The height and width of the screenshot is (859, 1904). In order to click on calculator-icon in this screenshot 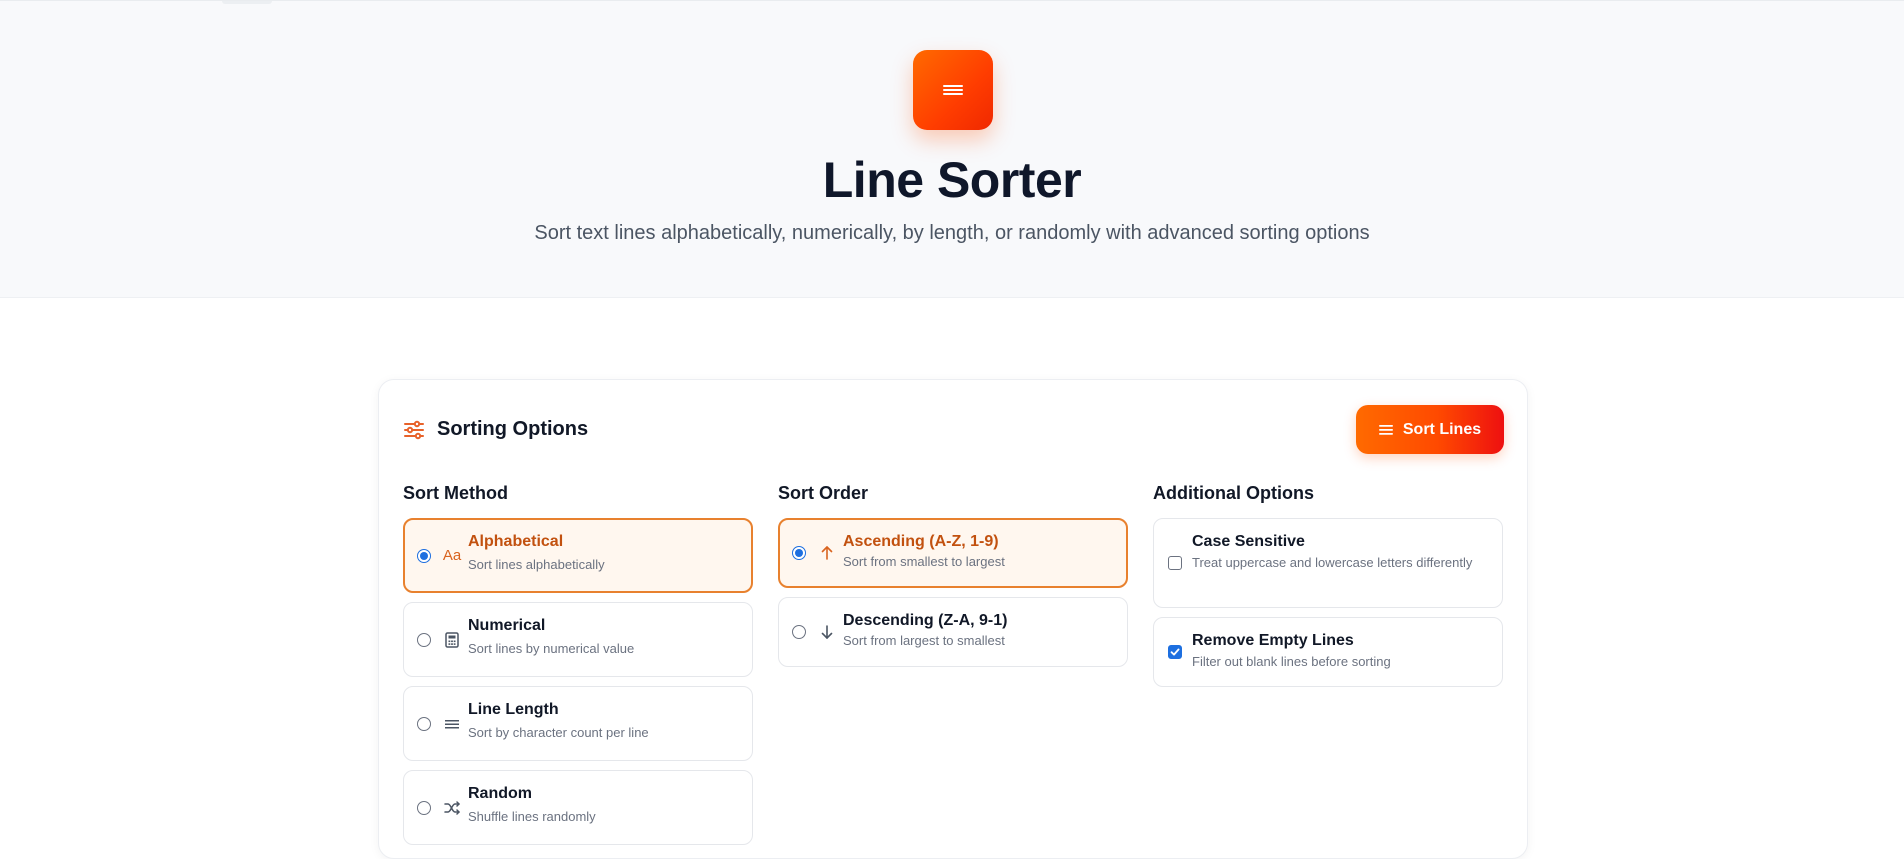, I will do `click(452, 640)`.